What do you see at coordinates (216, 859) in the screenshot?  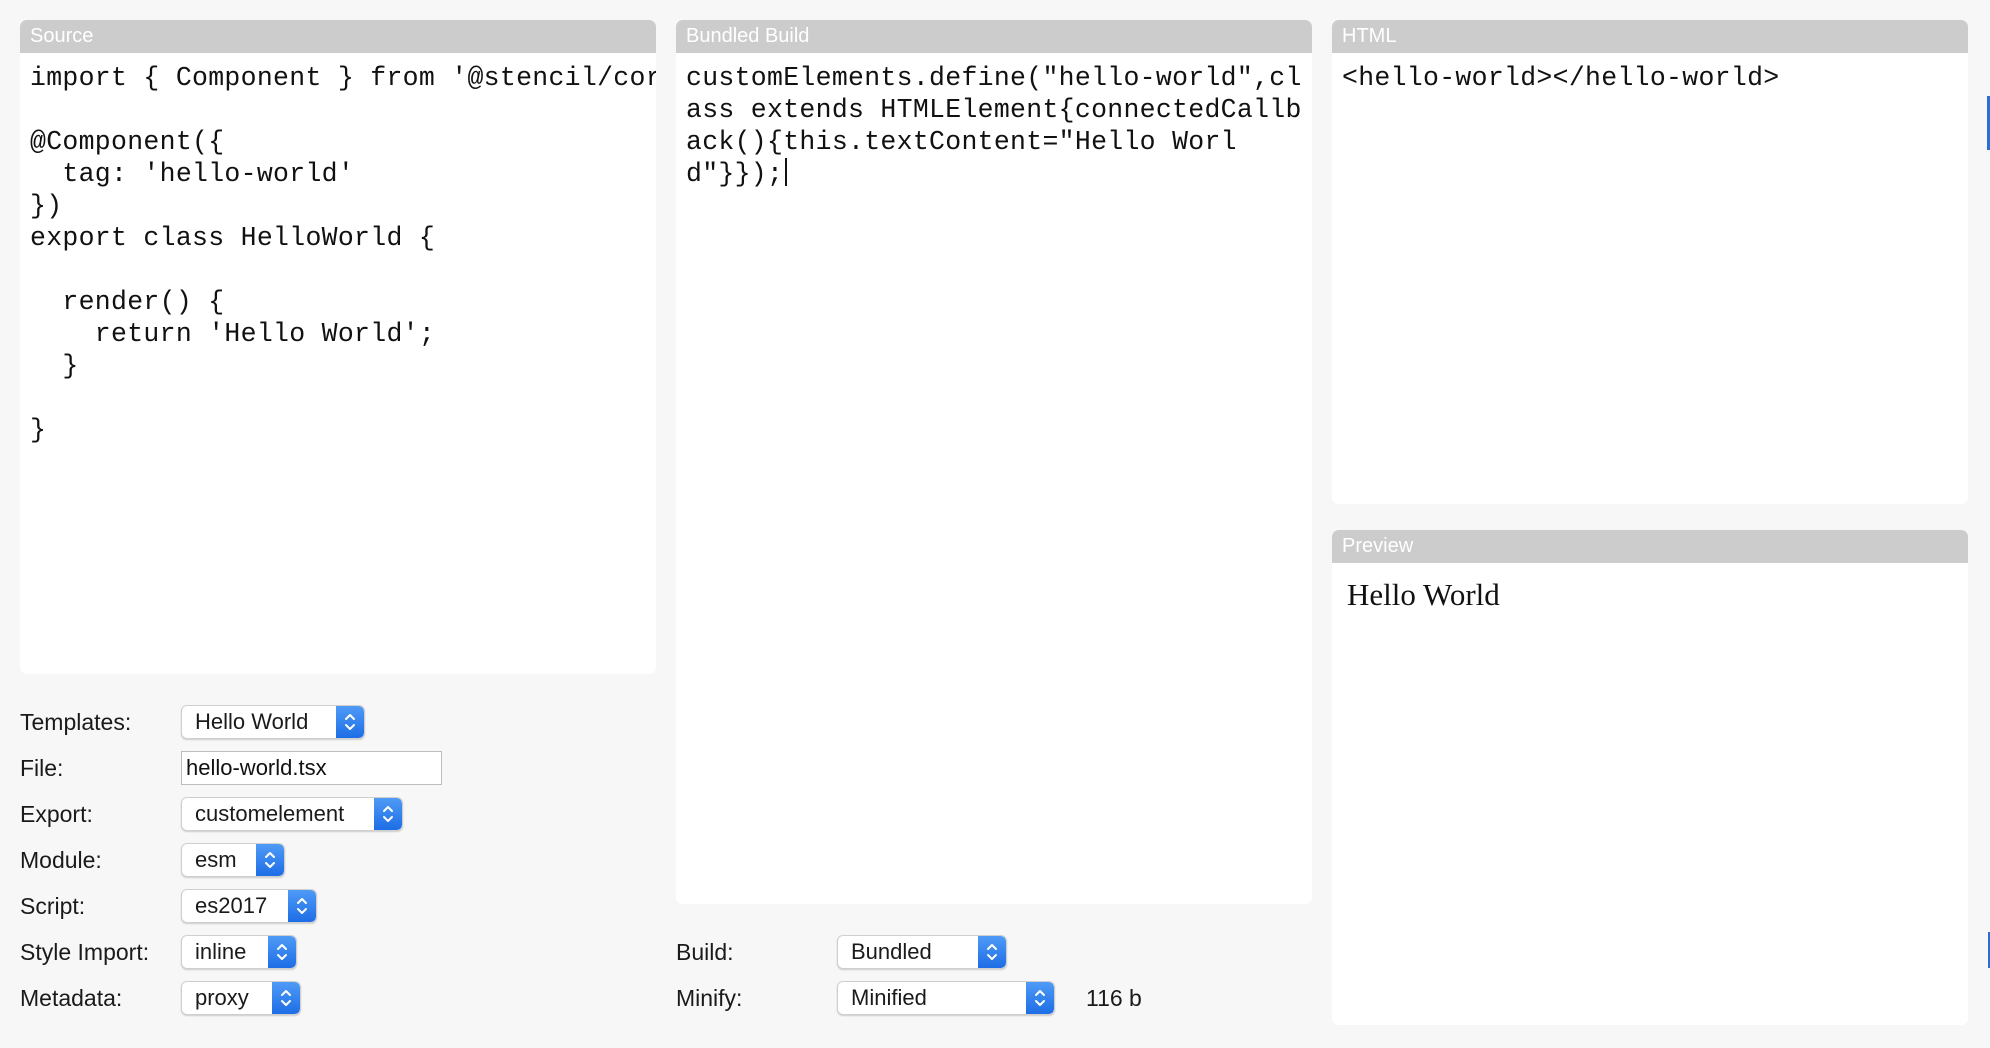 I see `module-select-value: esm` at bounding box center [216, 859].